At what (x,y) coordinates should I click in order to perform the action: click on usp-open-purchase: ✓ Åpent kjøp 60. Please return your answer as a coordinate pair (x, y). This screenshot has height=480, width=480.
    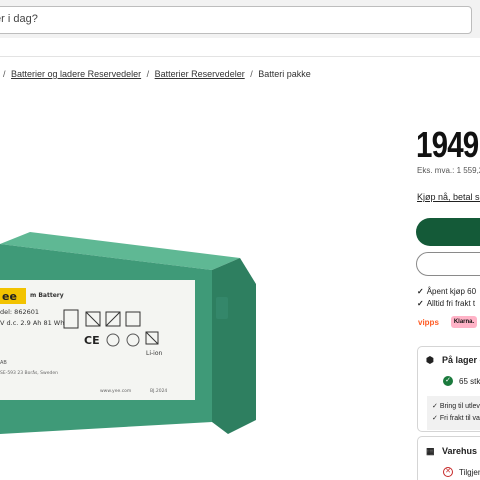
    Looking at the image, I should click on (446, 291).